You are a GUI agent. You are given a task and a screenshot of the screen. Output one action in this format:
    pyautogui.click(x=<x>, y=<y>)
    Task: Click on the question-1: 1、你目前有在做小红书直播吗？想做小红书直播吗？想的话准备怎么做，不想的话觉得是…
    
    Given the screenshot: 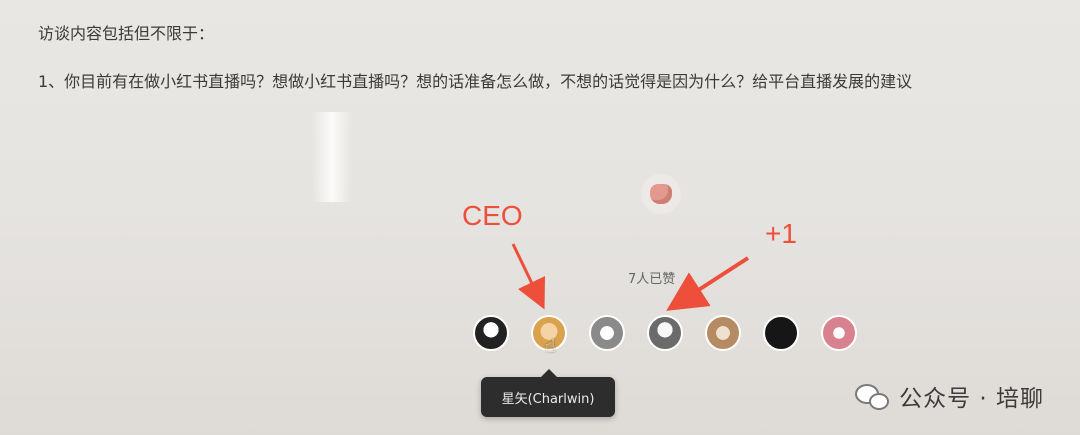 What is the action you would take?
    pyautogui.click(x=475, y=81)
    